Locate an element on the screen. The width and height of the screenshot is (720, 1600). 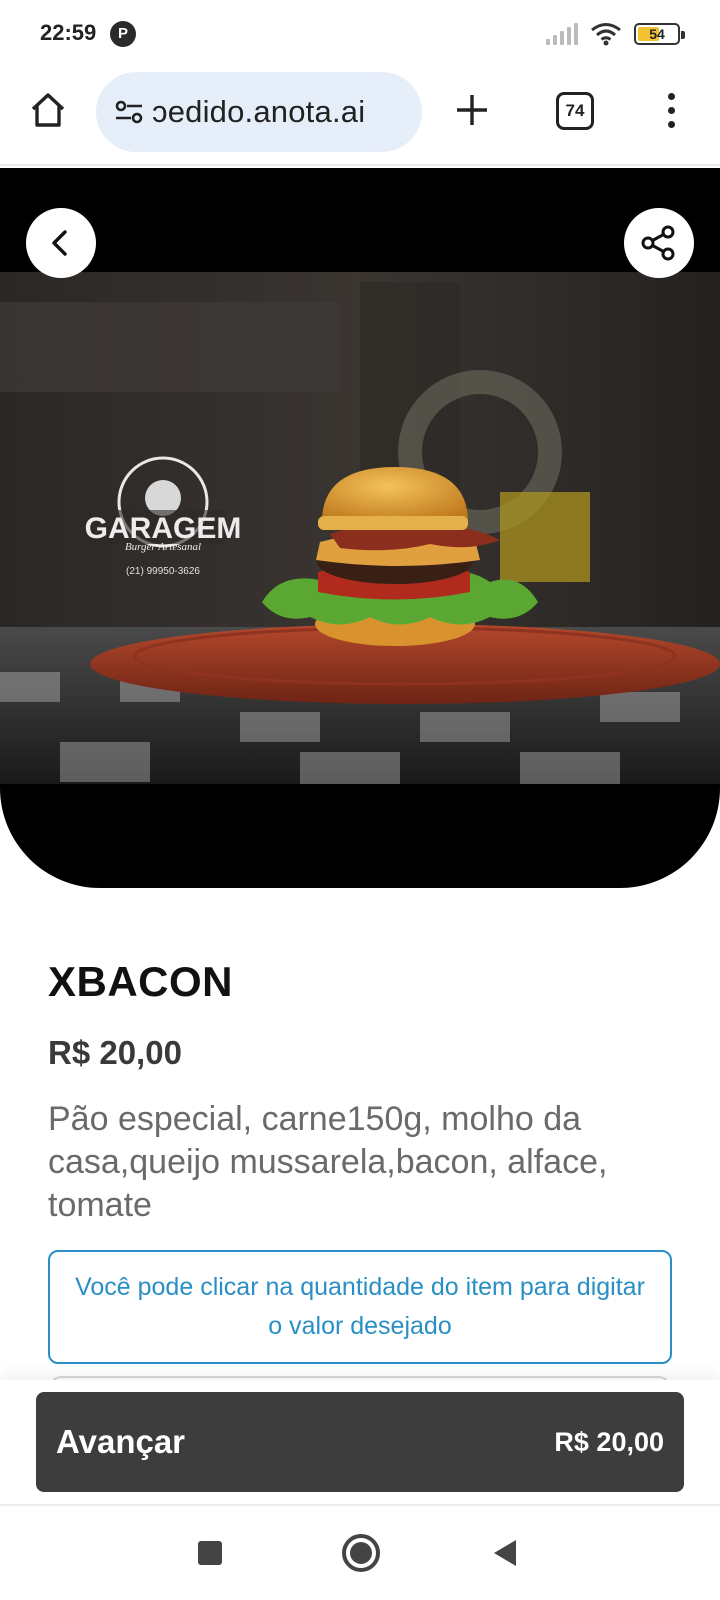
status-time: 22:59 is located at coordinates (68, 32).